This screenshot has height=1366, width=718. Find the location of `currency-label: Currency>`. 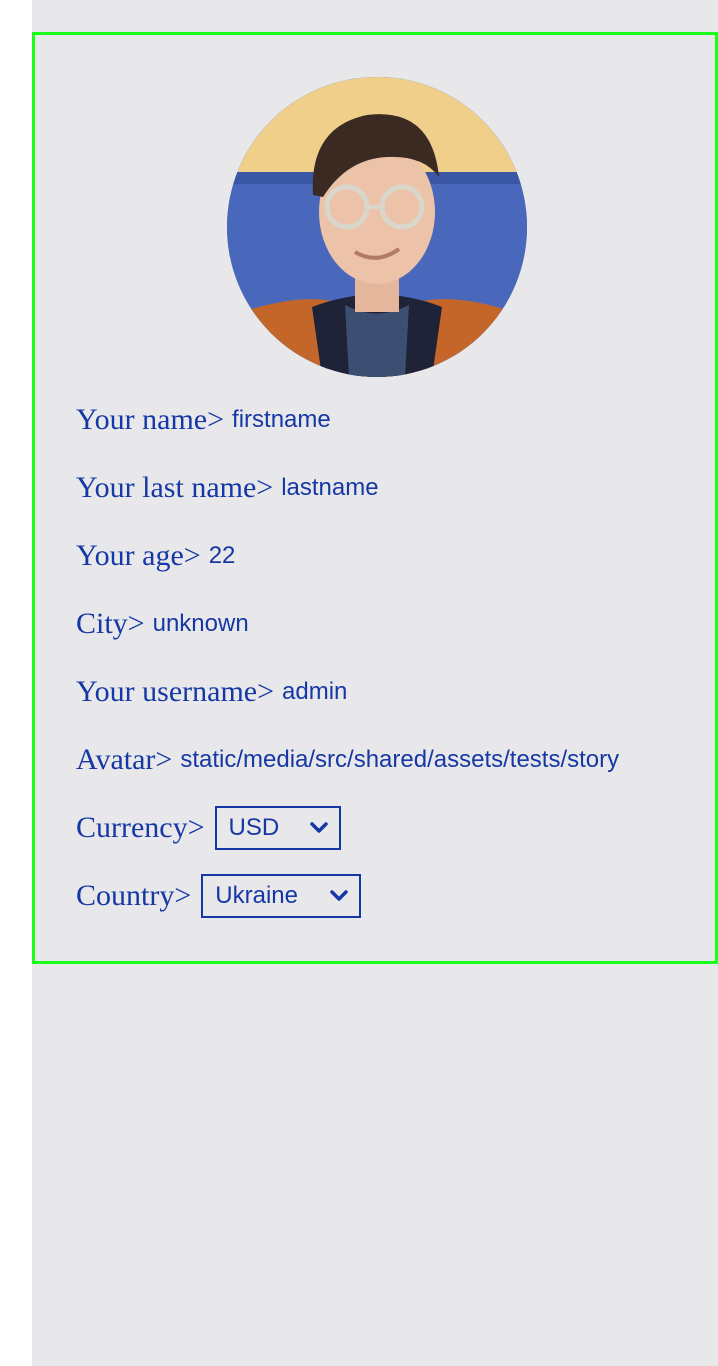

currency-label: Currency> is located at coordinates (140, 827).